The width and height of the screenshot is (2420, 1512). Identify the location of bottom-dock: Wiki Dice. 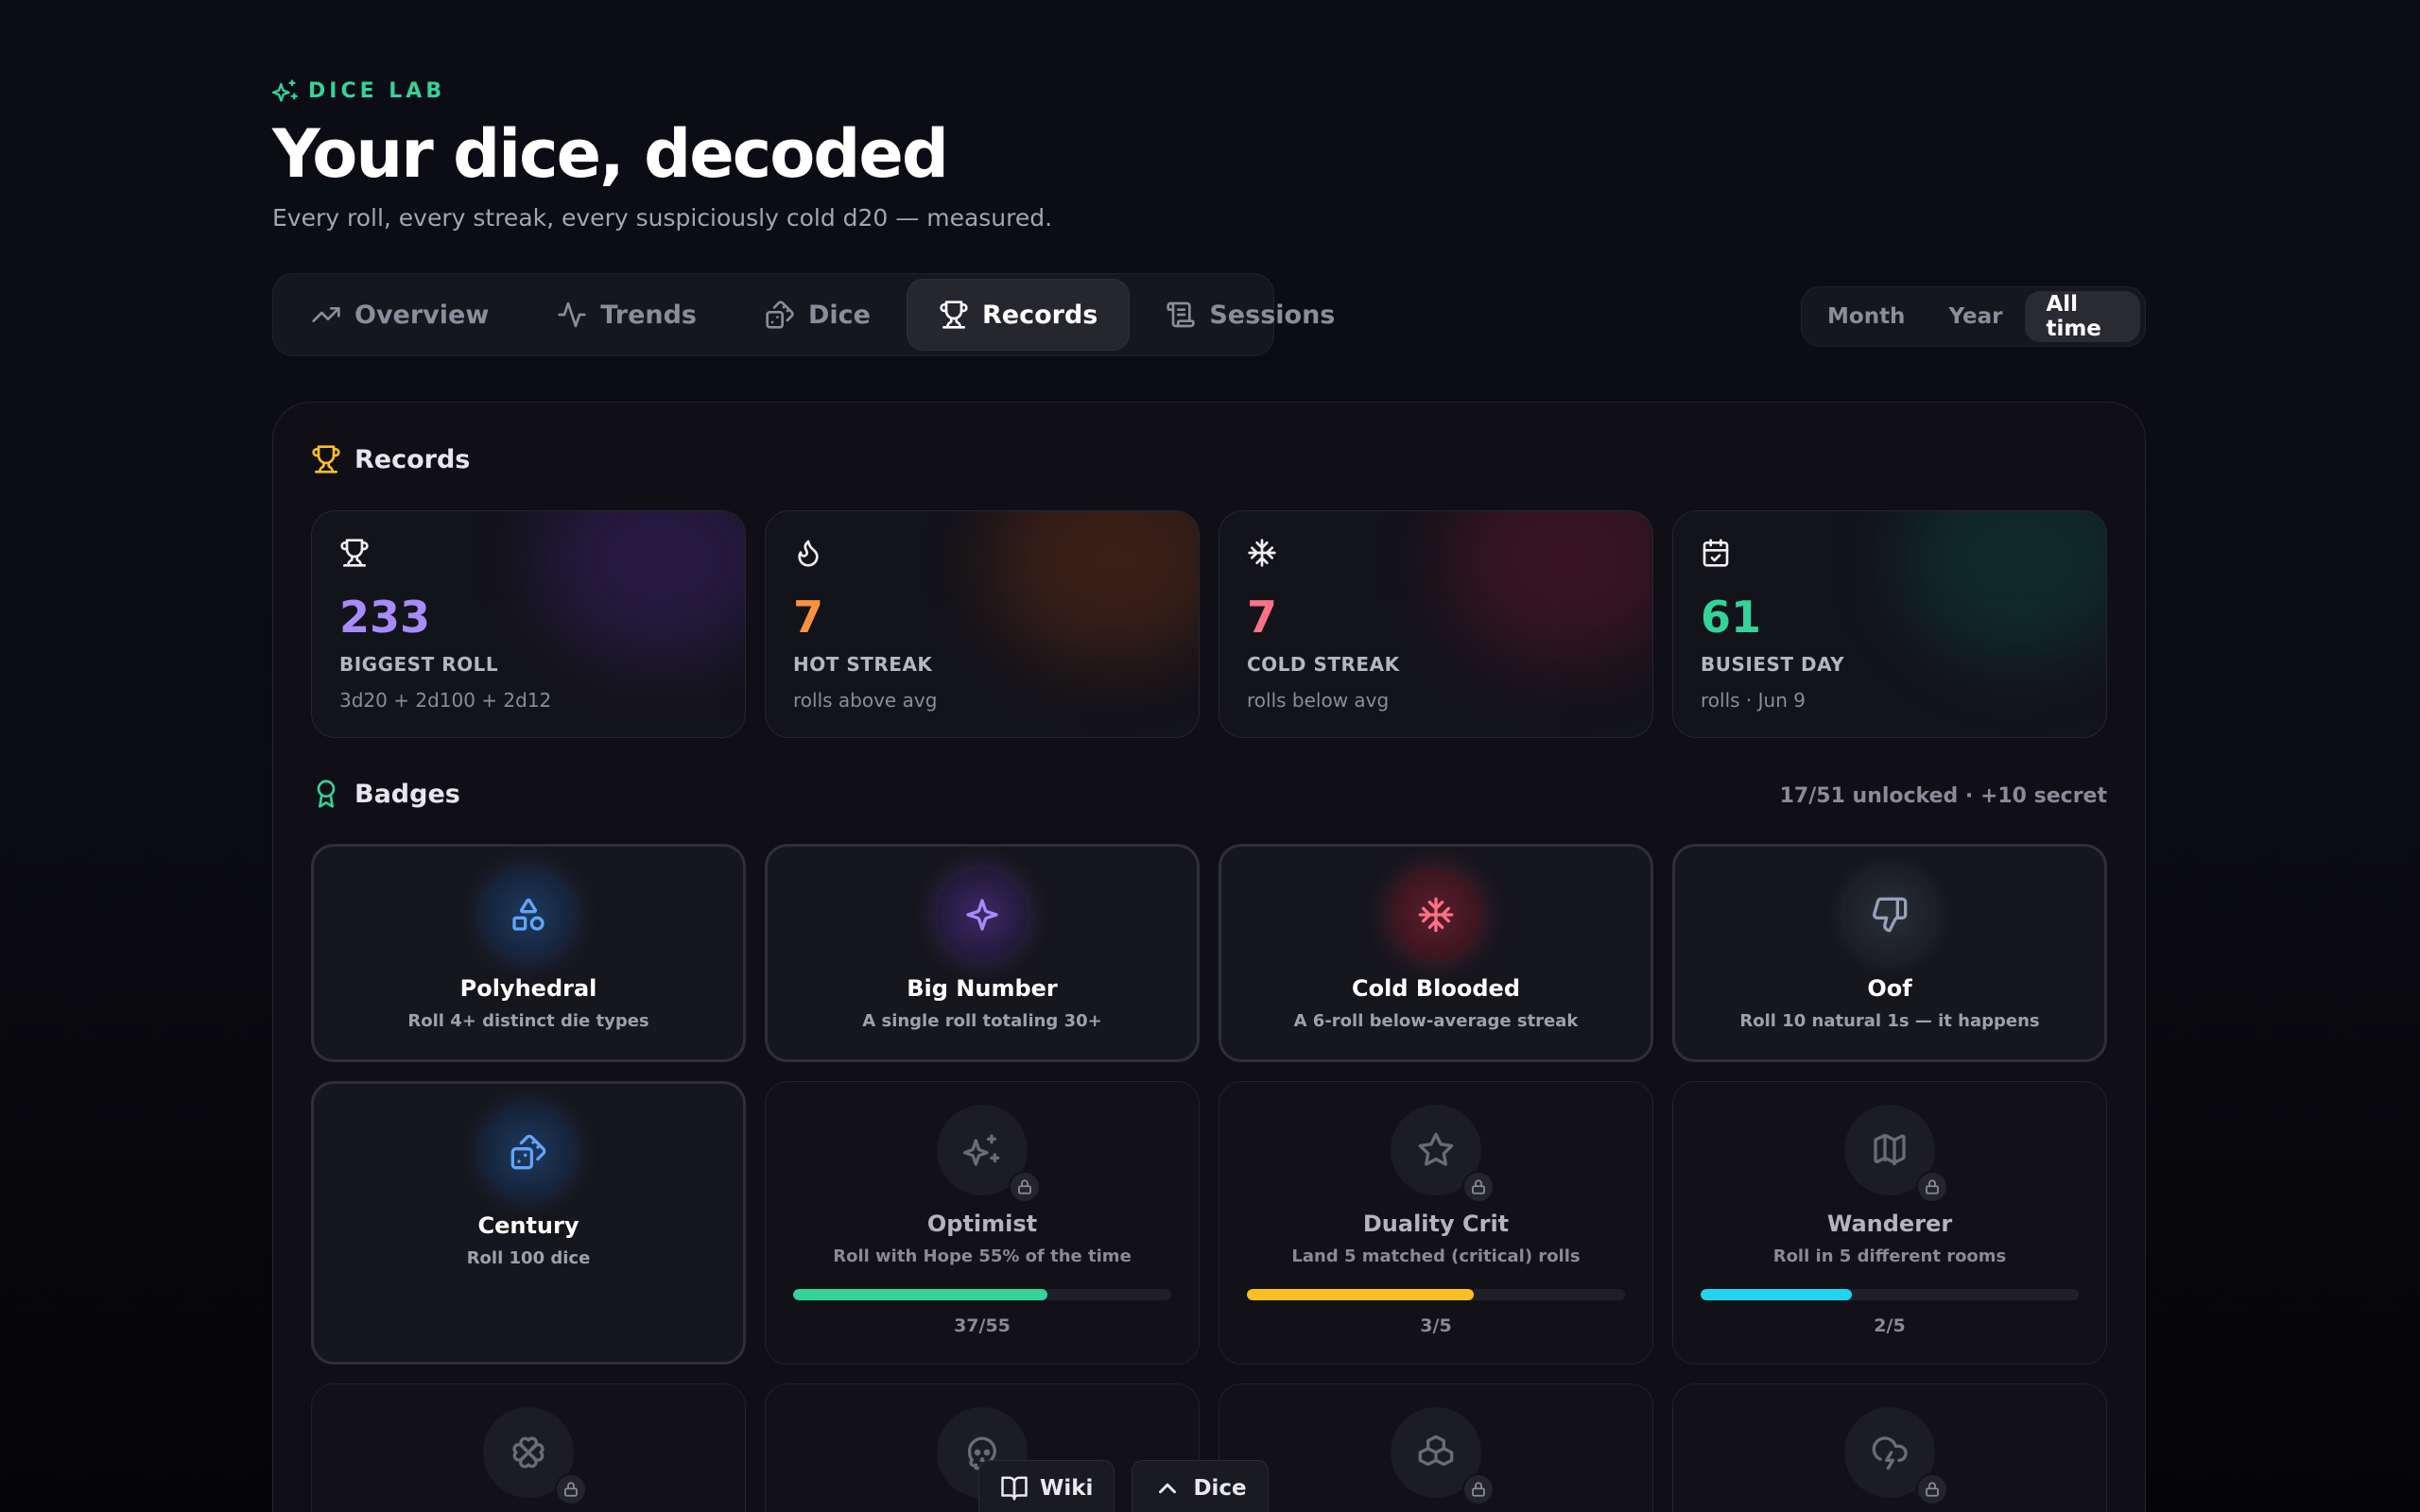
(1123, 1486).